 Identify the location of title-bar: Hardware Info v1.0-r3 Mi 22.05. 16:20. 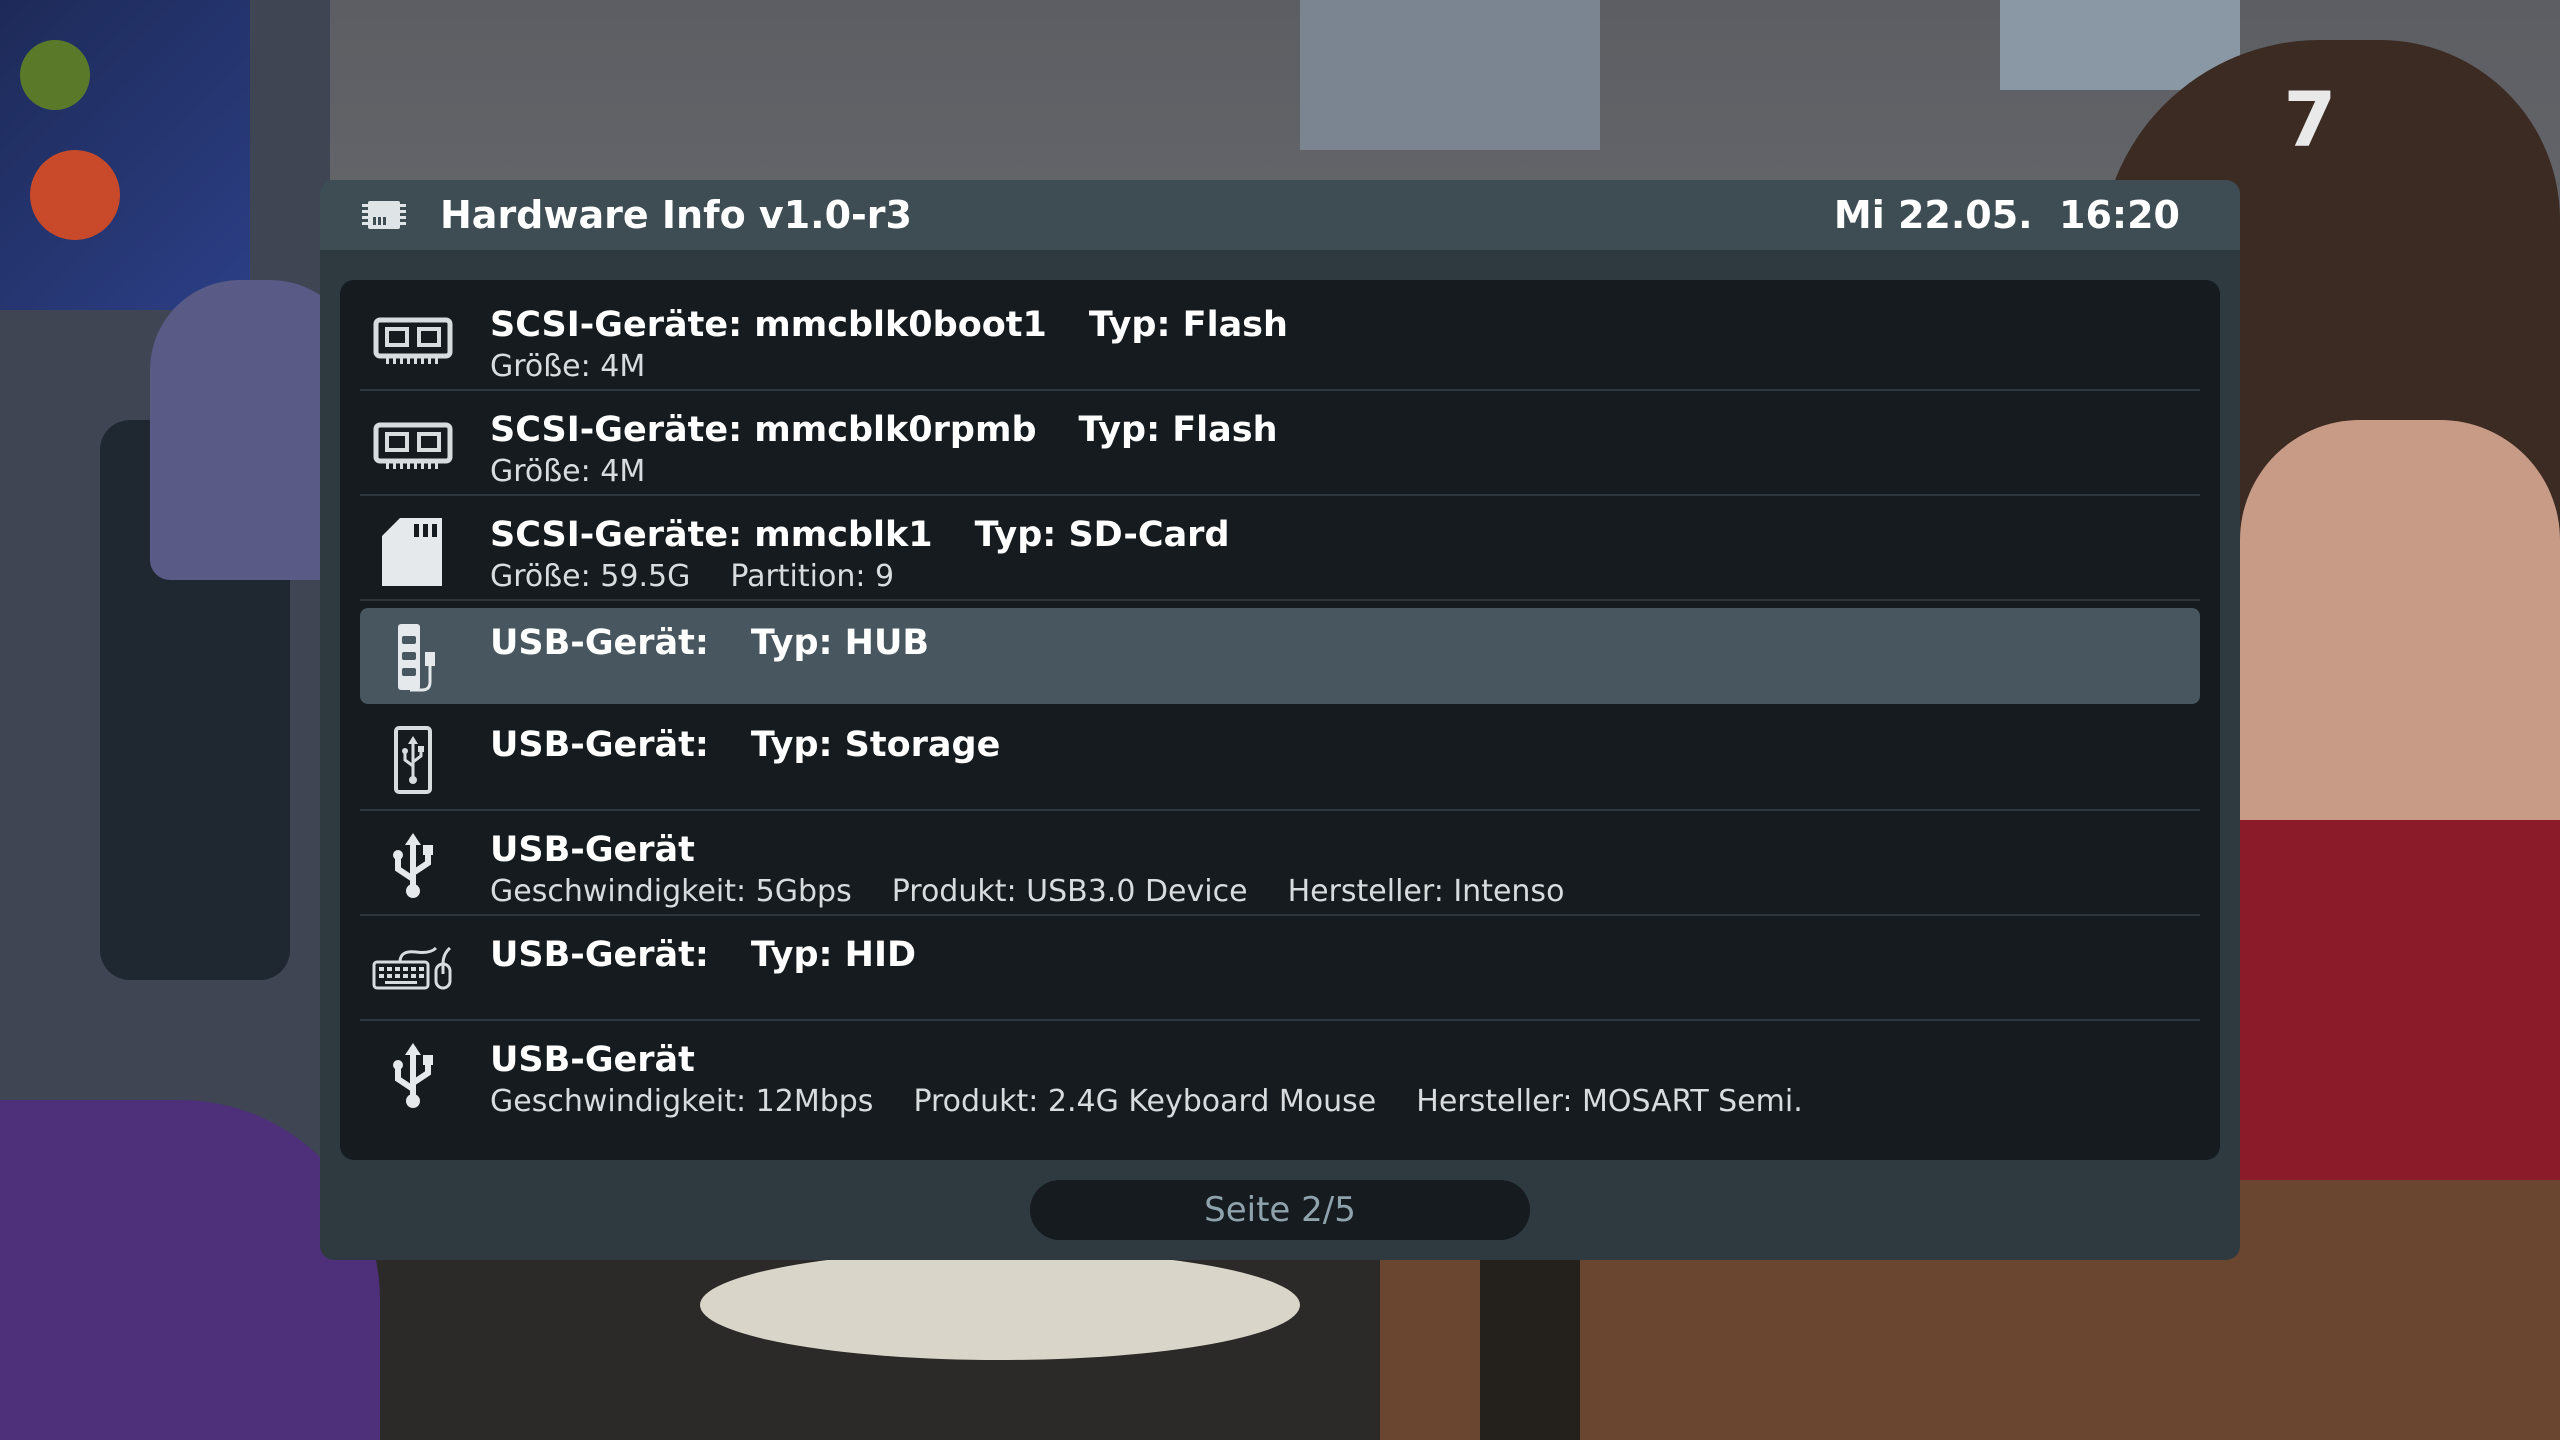
(1280, 215).